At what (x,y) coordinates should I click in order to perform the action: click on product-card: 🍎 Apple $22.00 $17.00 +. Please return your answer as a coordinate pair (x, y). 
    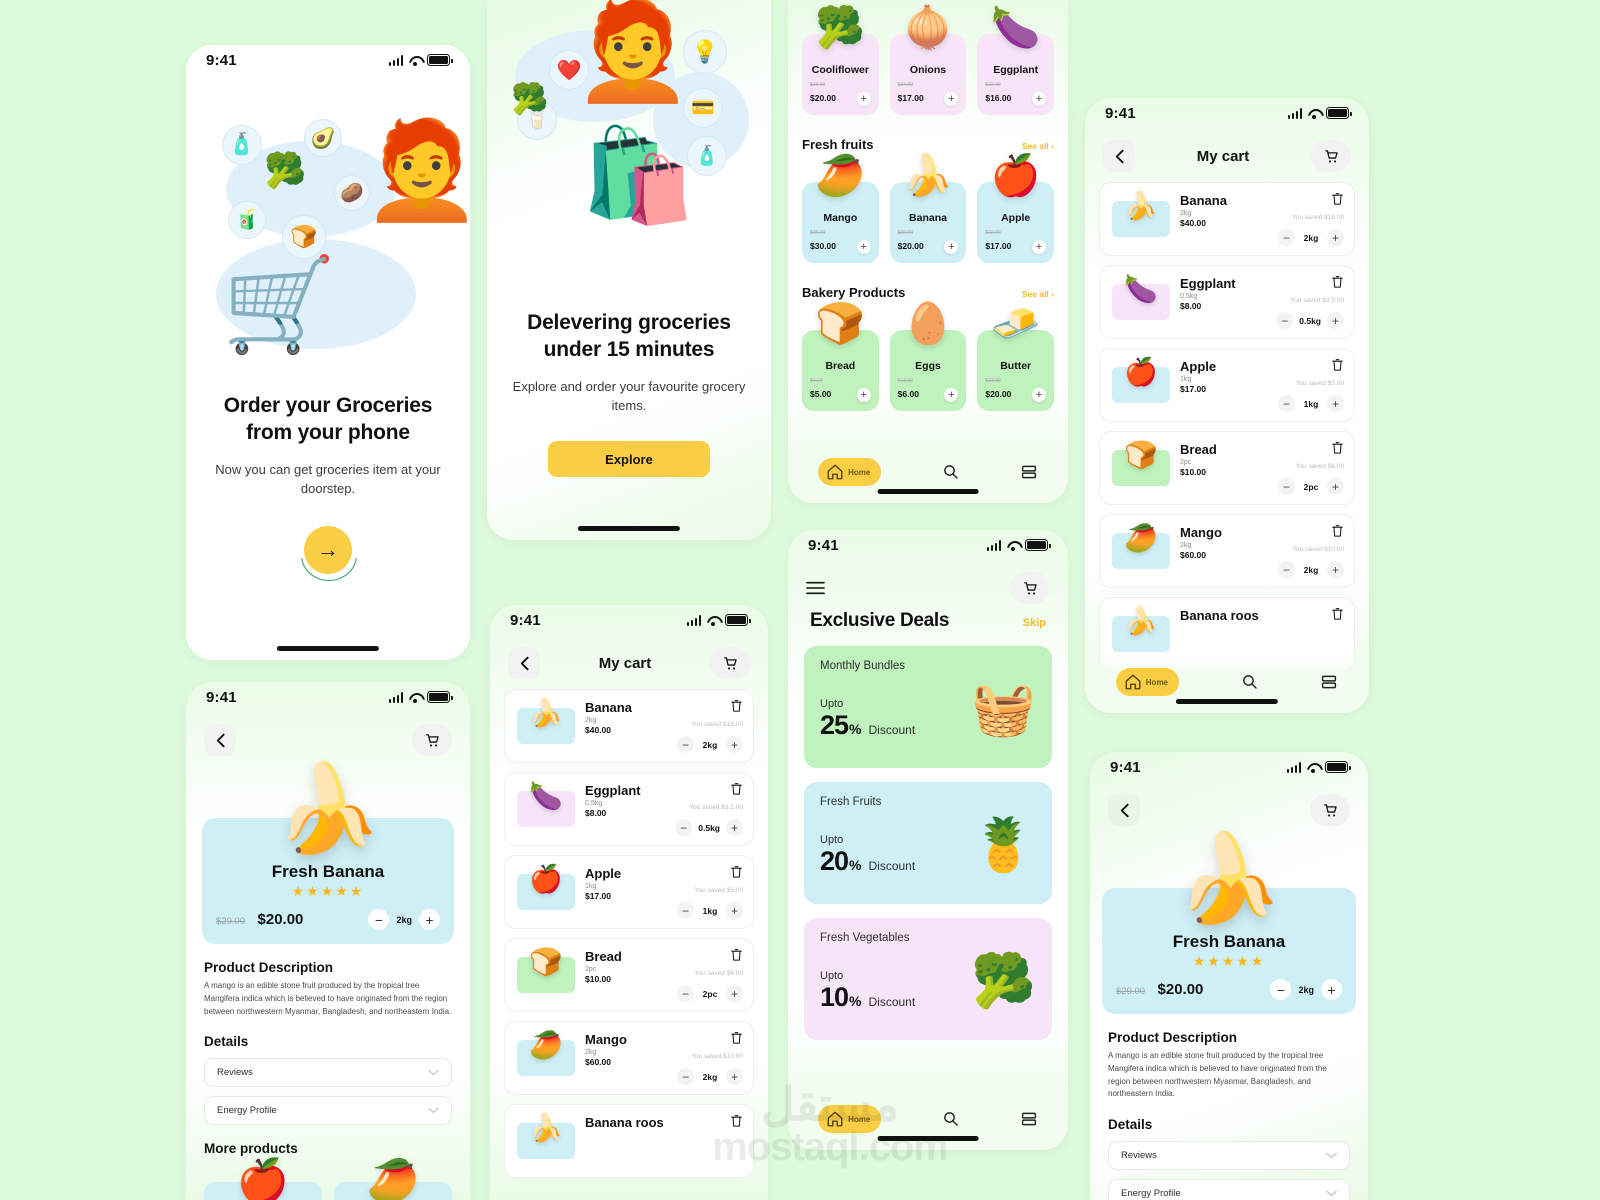
    Looking at the image, I should click on (1016, 209).